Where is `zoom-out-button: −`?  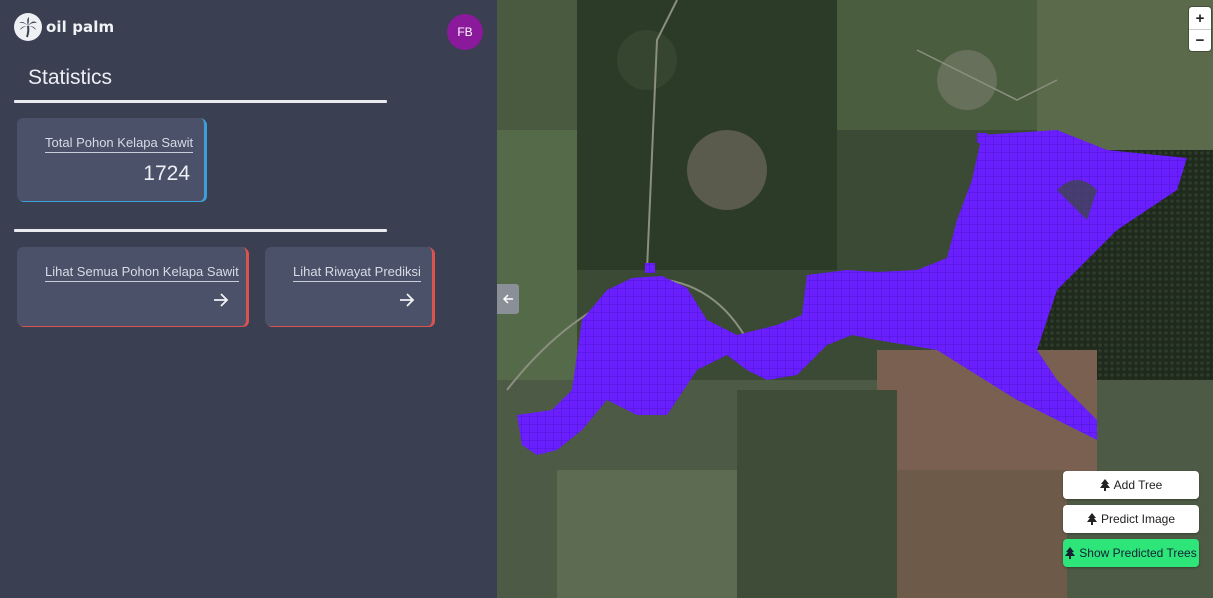 zoom-out-button: − is located at coordinates (1200, 40).